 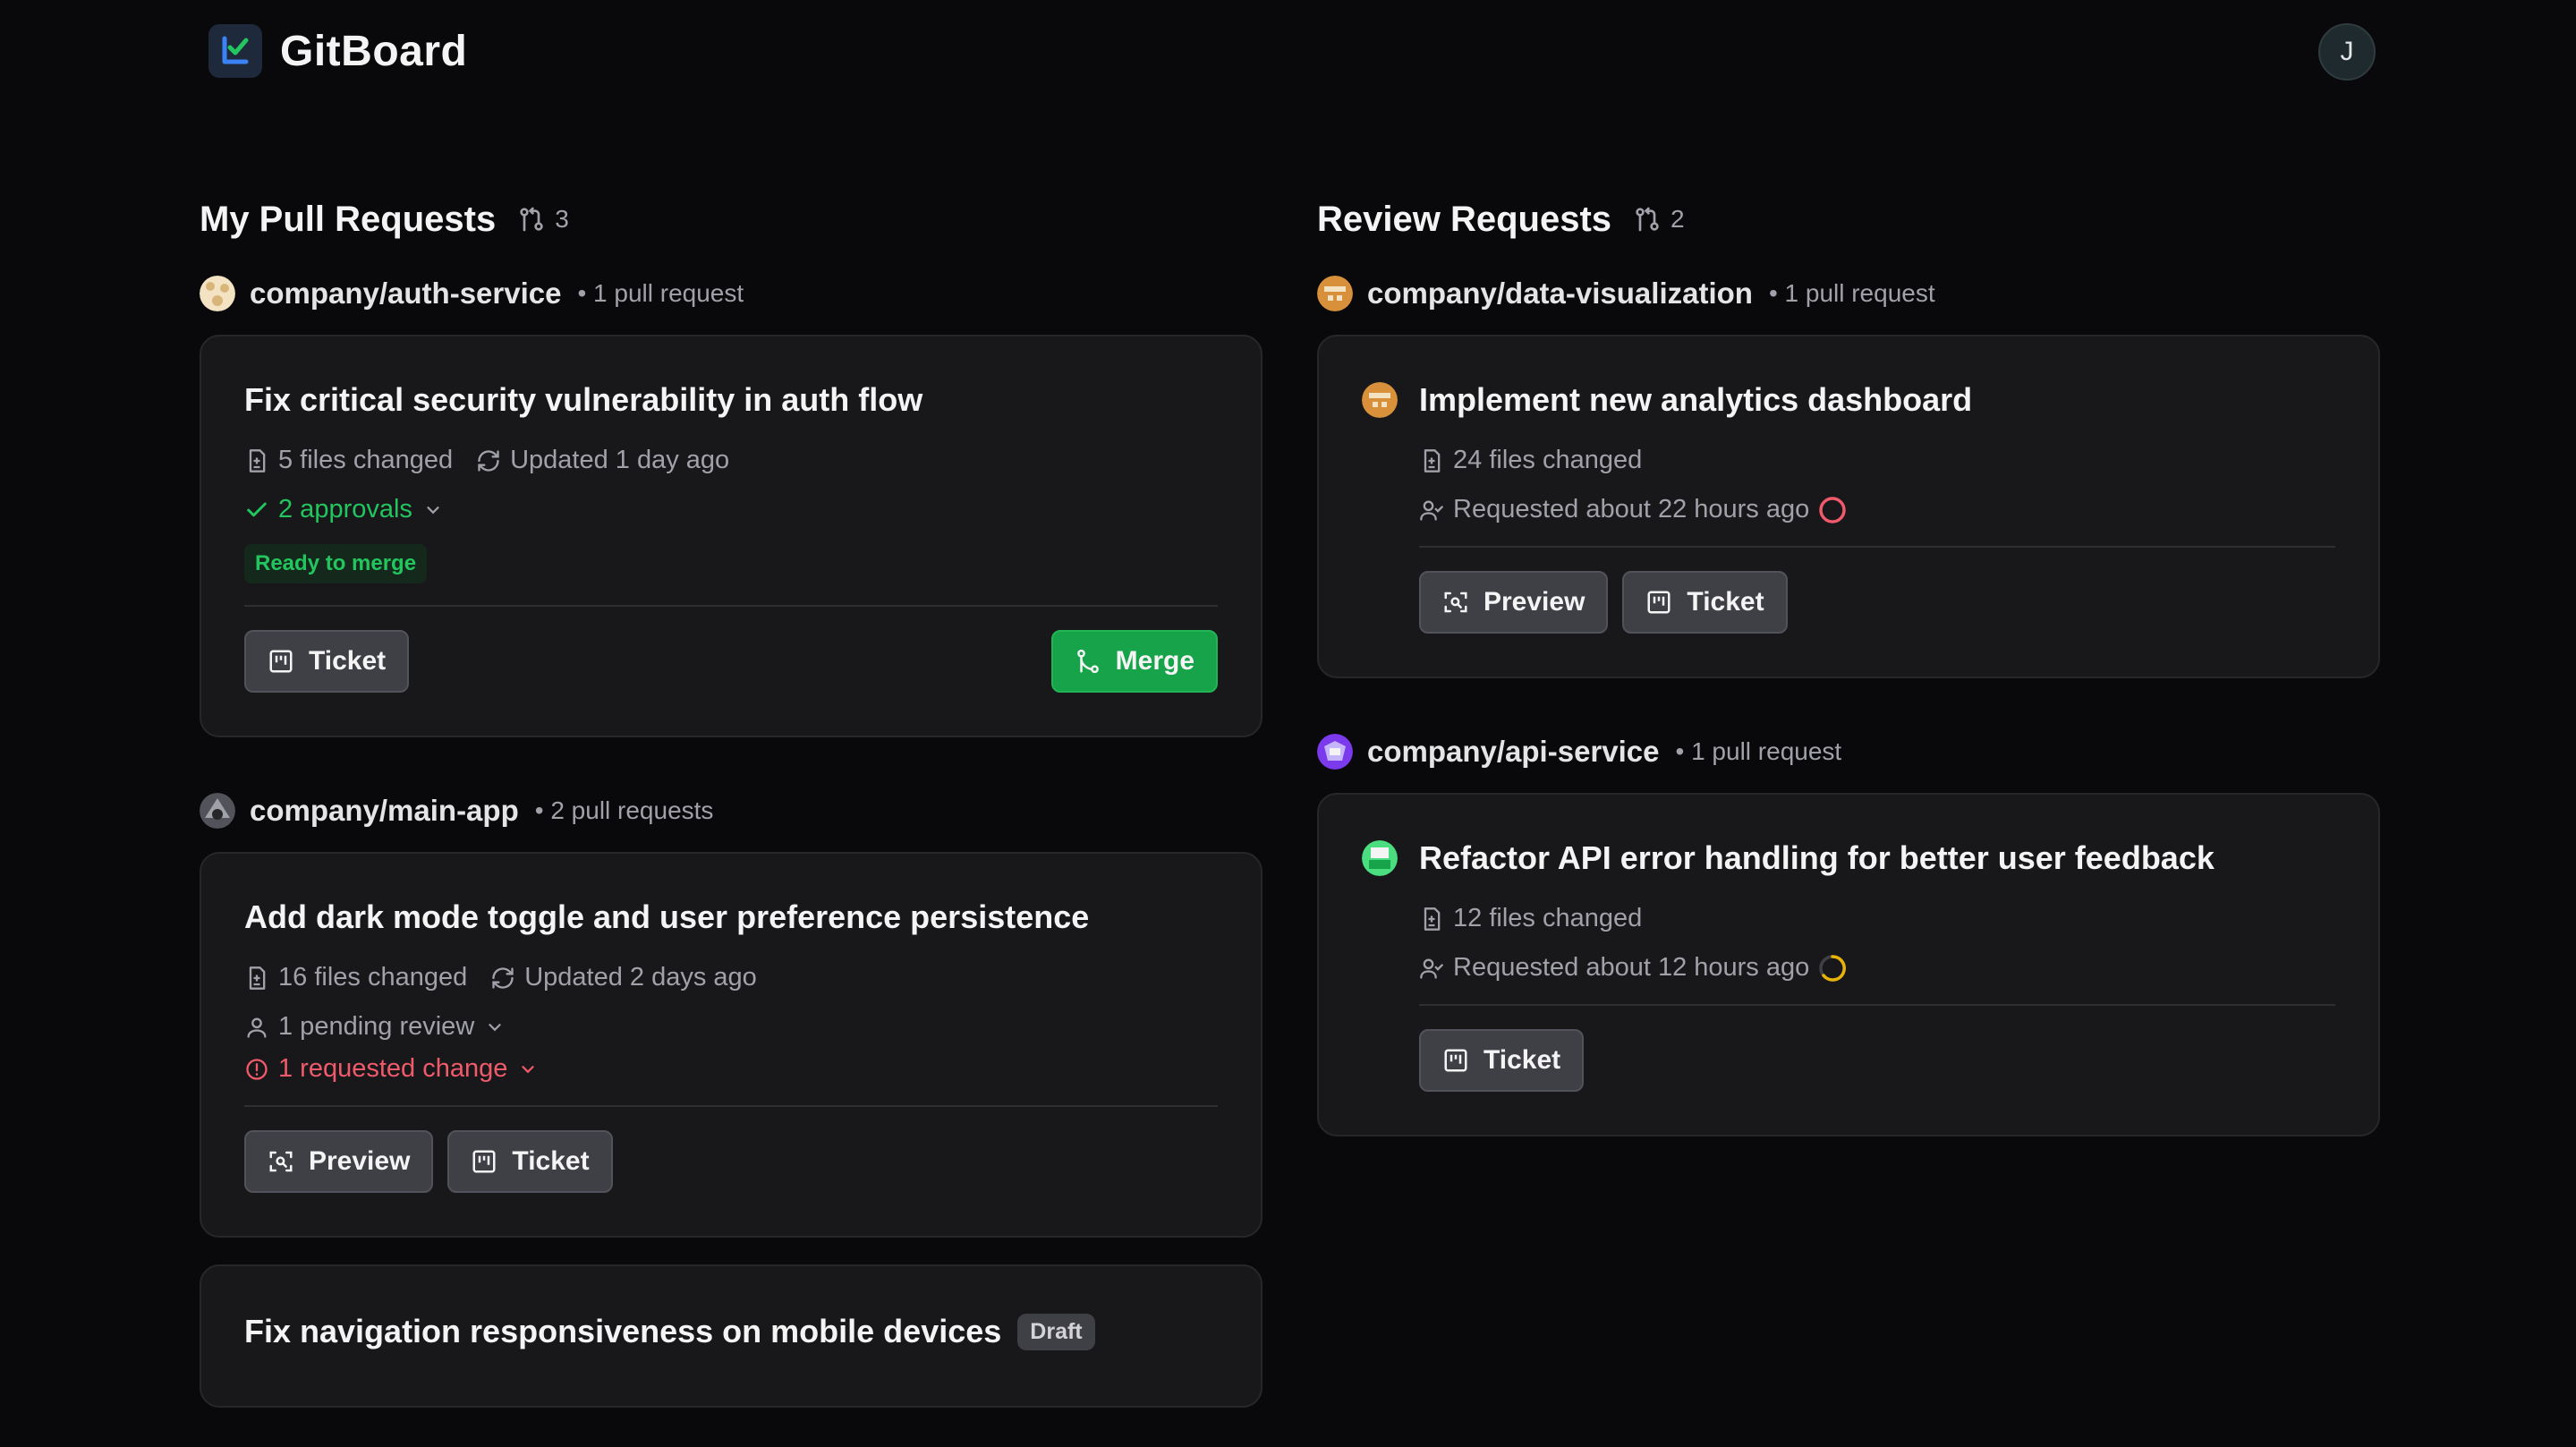 What do you see at coordinates (731, 219) in the screenshot?
I see `my-prs-header: My Pull Requests 3` at bounding box center [731, 219].